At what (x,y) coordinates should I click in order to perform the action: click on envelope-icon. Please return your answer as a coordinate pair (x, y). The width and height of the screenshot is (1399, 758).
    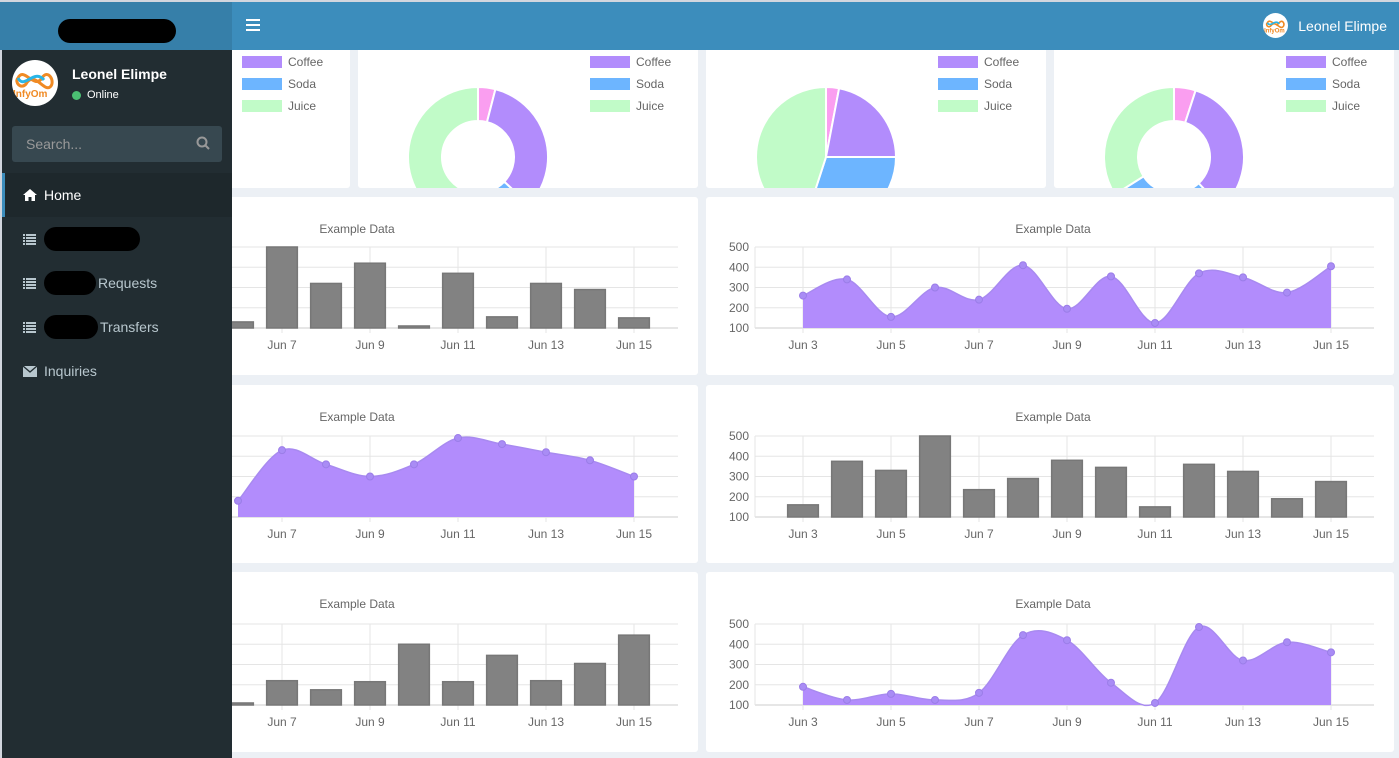
    Looking at the image, I should click on (31, 371).